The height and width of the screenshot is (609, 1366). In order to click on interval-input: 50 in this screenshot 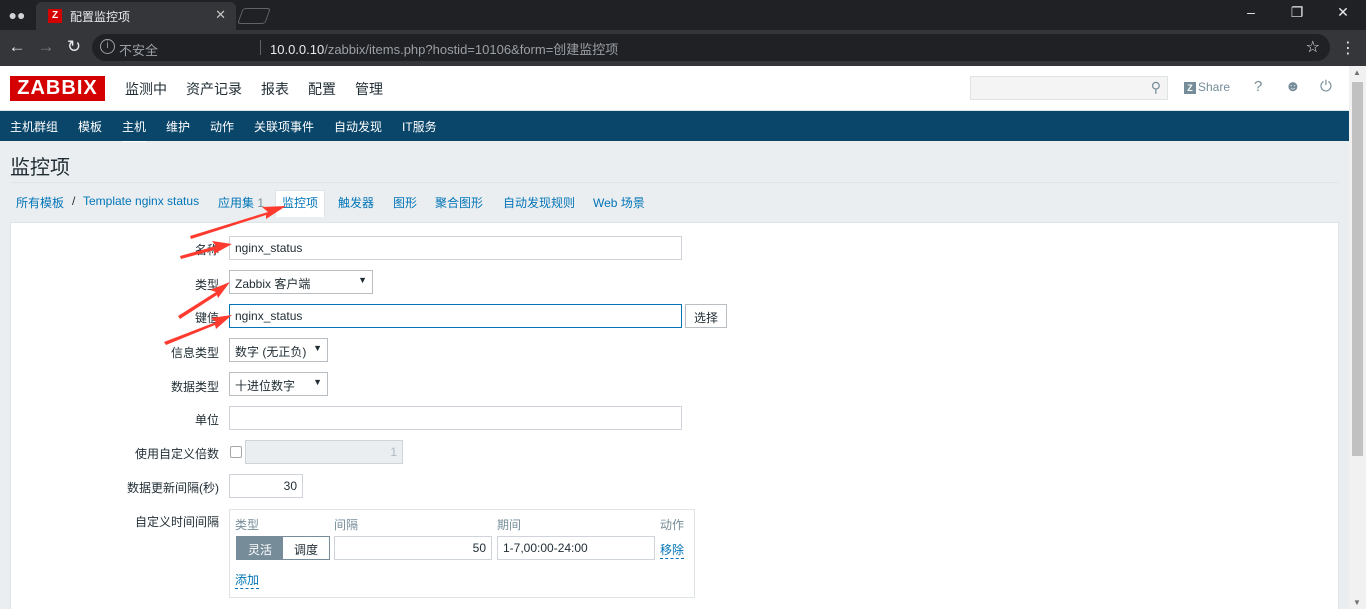, I will do `click(413, 548)`.